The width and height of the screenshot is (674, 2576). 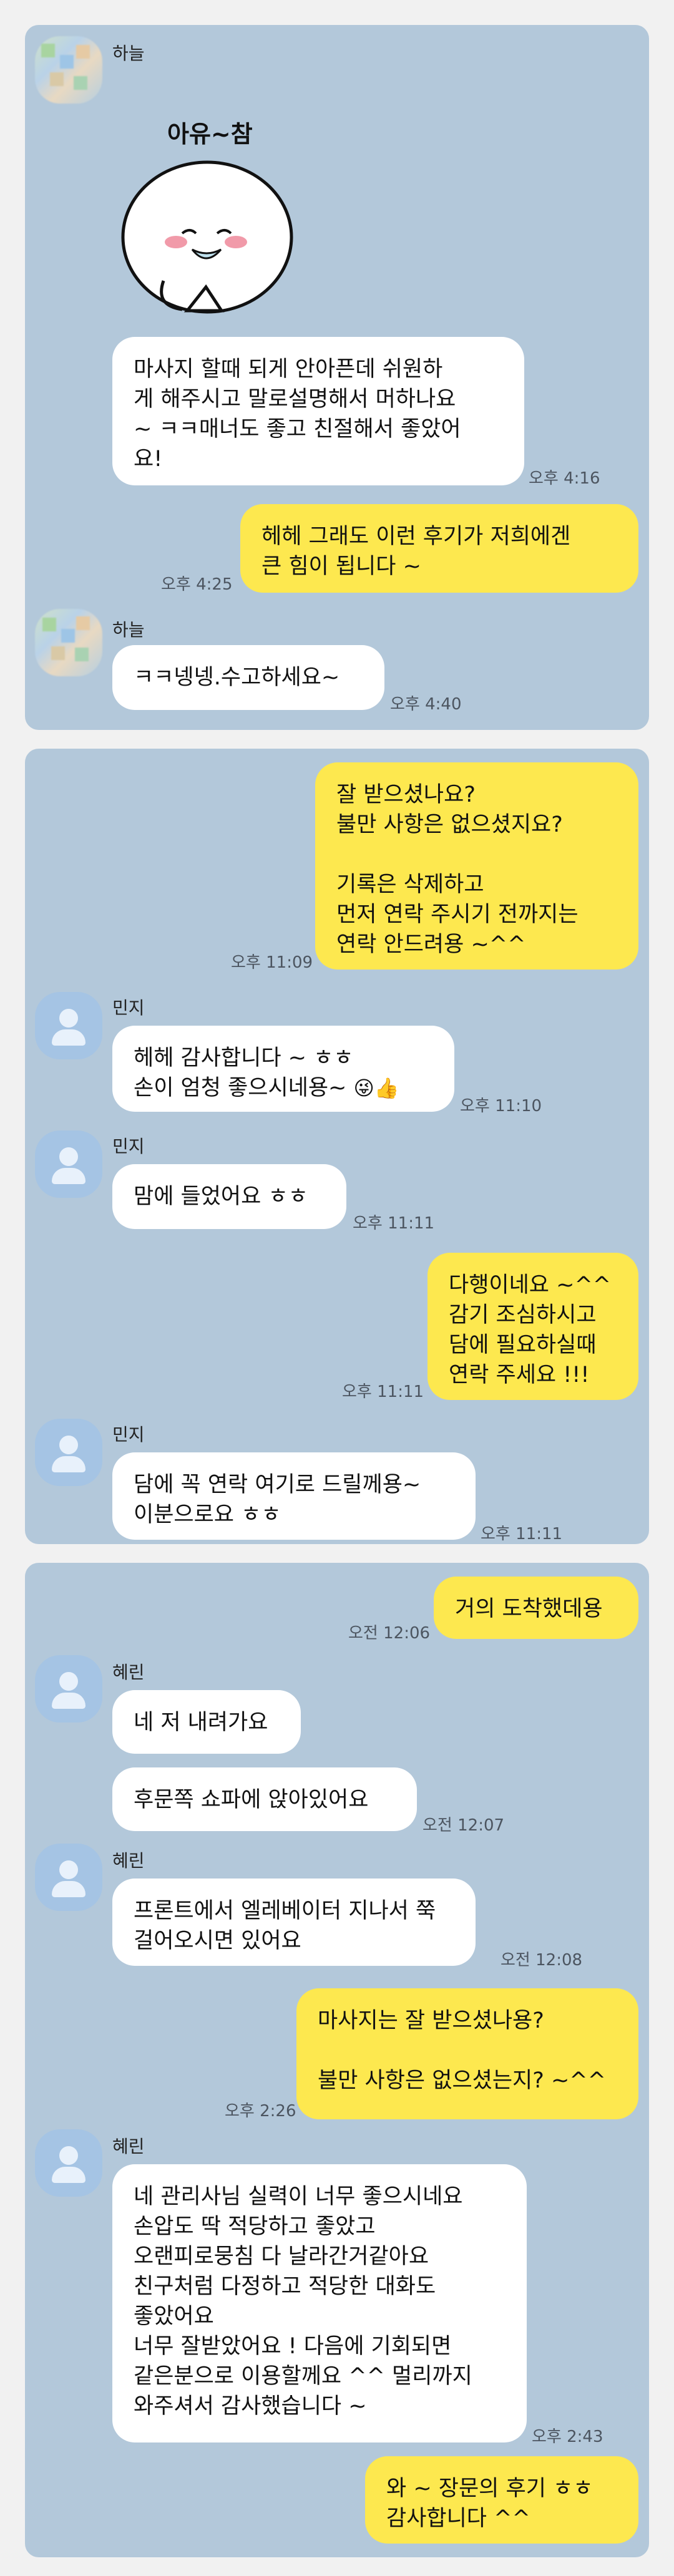 What do you see at coordinates (272, 963) in the screenshot?
I see `message-time: 오후 11:09` at bounding box center [272, 963].